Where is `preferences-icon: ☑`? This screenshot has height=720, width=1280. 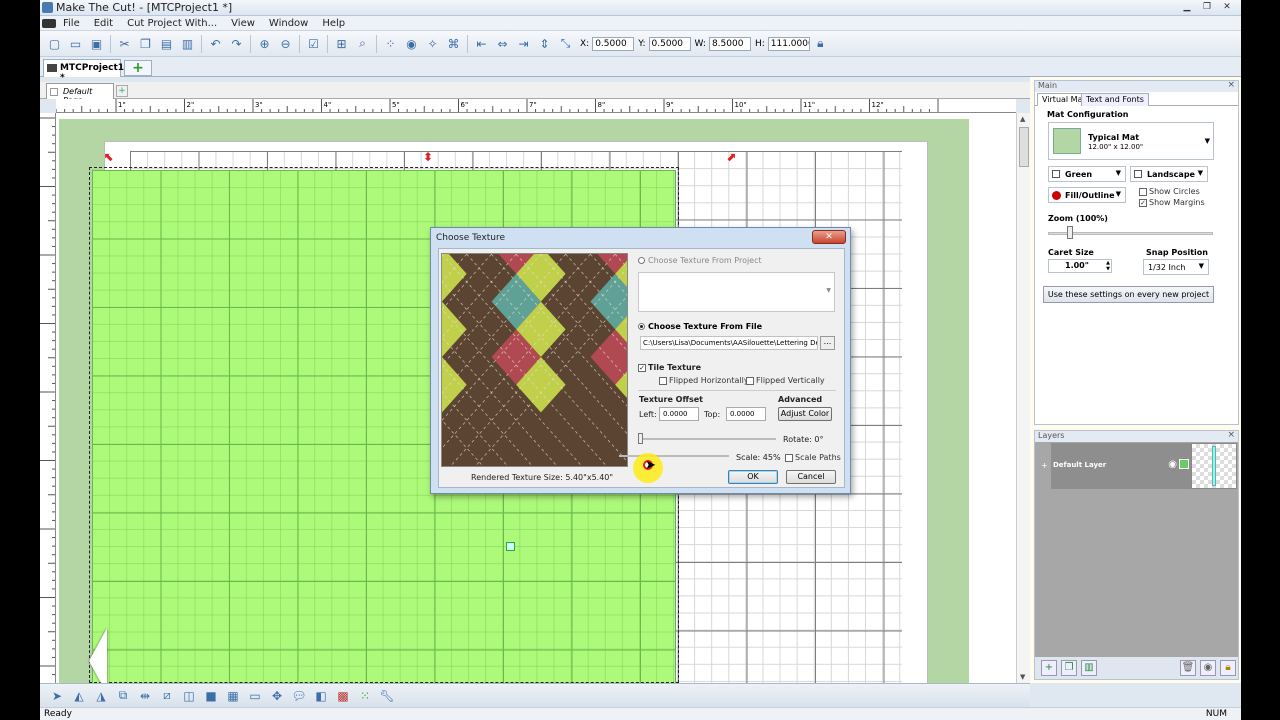 preferences-icon: ☑ is located at coordinates (313, 43).